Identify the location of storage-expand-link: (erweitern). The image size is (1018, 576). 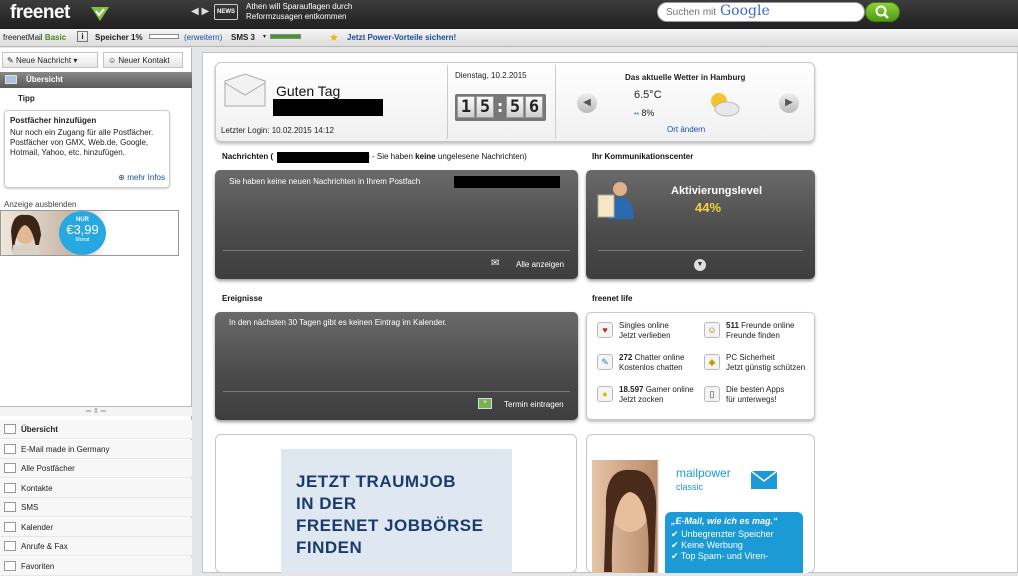
(203, 37).